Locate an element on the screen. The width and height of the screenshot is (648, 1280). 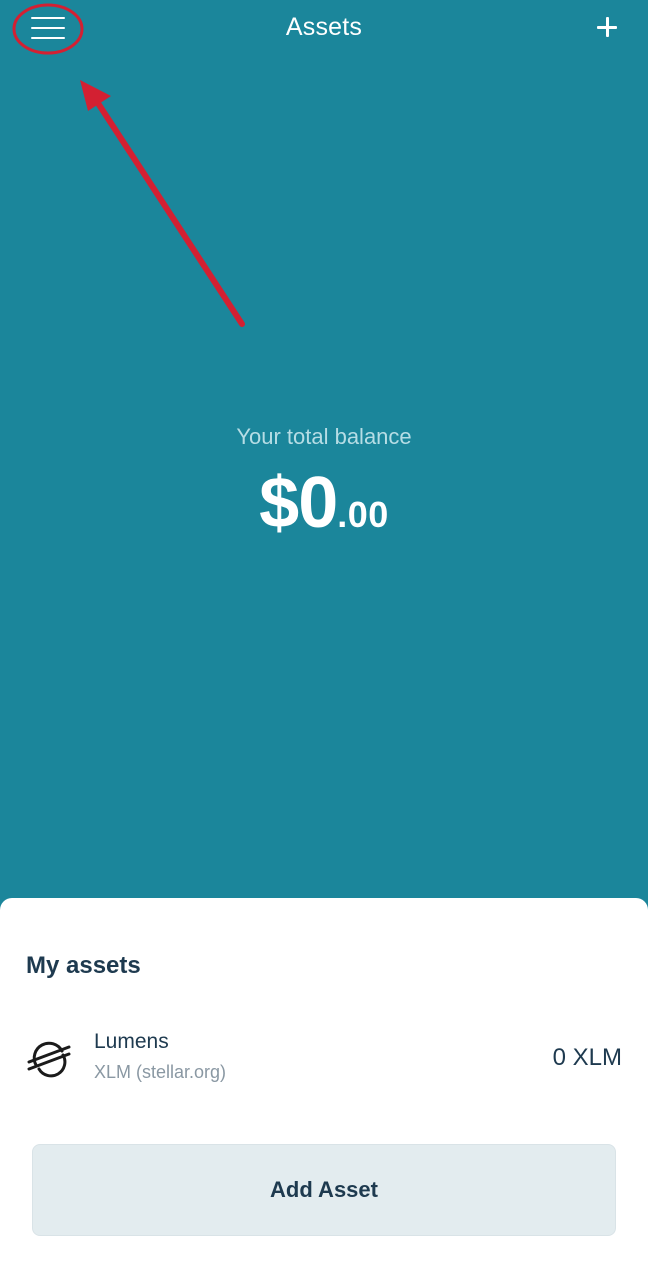
annotation-arrow-head is located at coordinates (95, 95).